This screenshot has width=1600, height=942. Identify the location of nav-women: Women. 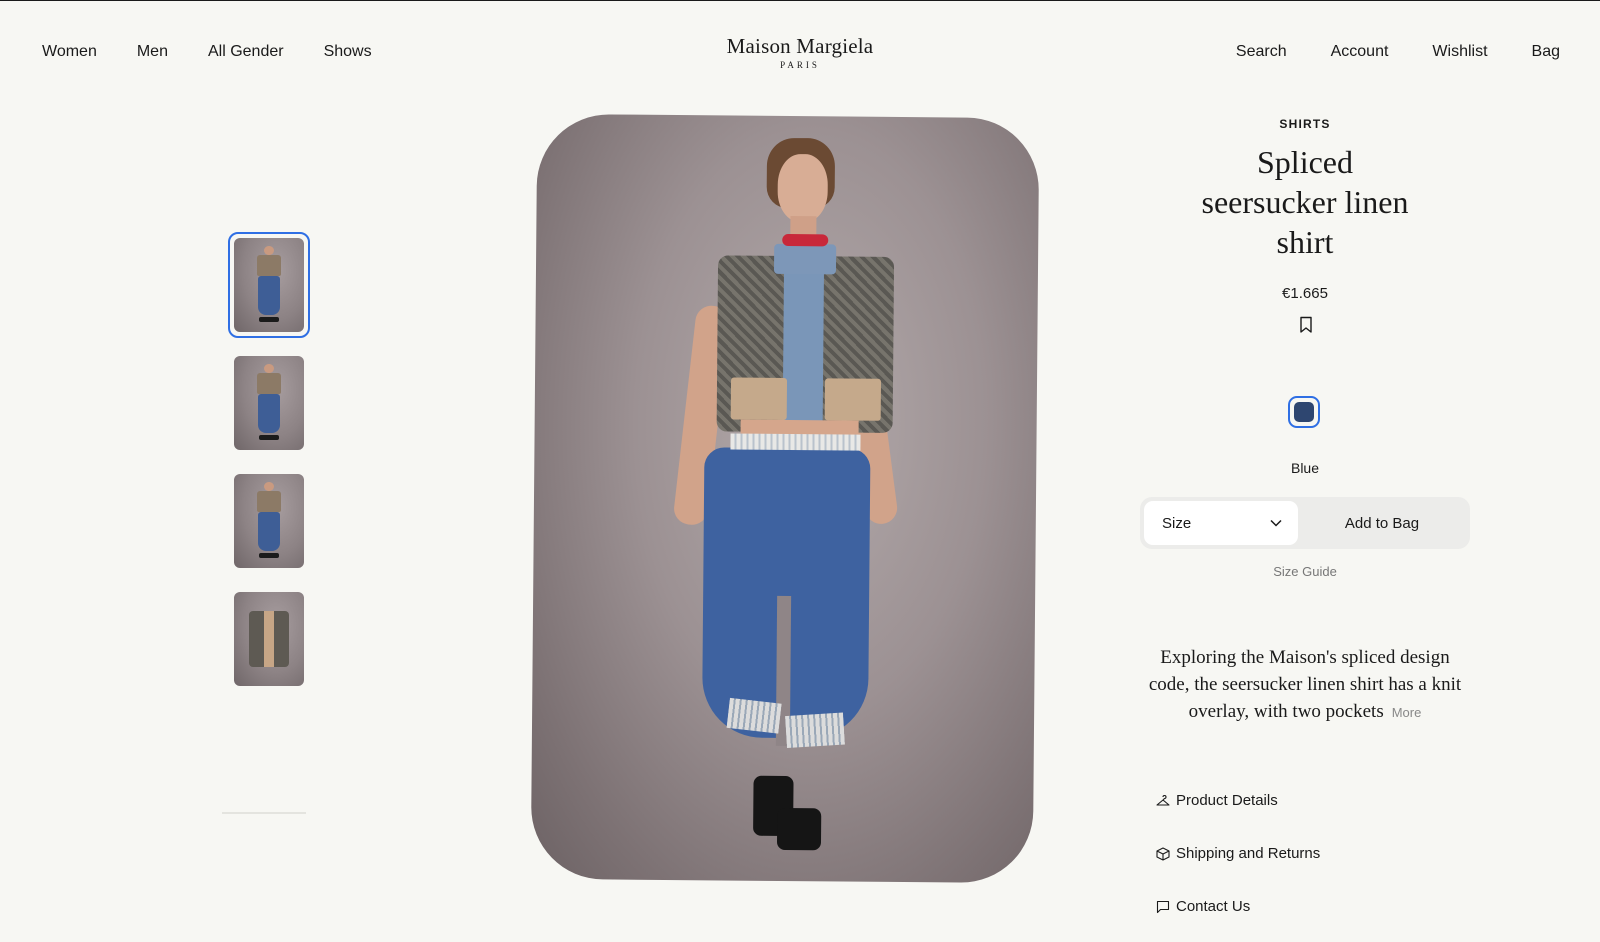
(69, 52).